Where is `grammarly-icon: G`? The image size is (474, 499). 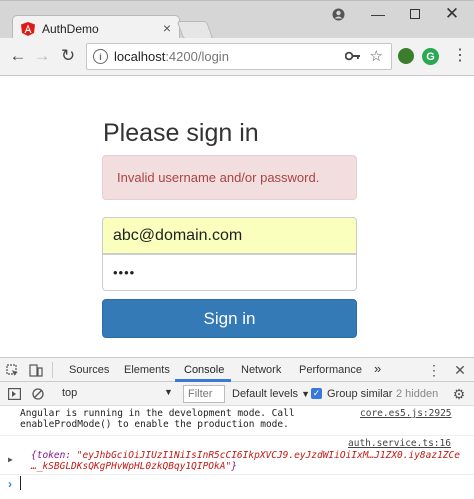 grammarly-icon: G is located at coordinates (430, 56).